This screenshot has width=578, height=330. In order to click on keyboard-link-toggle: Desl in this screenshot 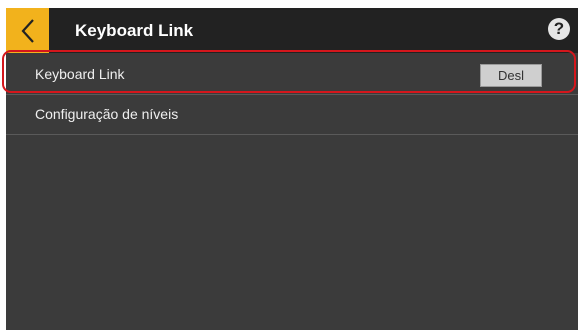, I will do `click(511, 75)`.